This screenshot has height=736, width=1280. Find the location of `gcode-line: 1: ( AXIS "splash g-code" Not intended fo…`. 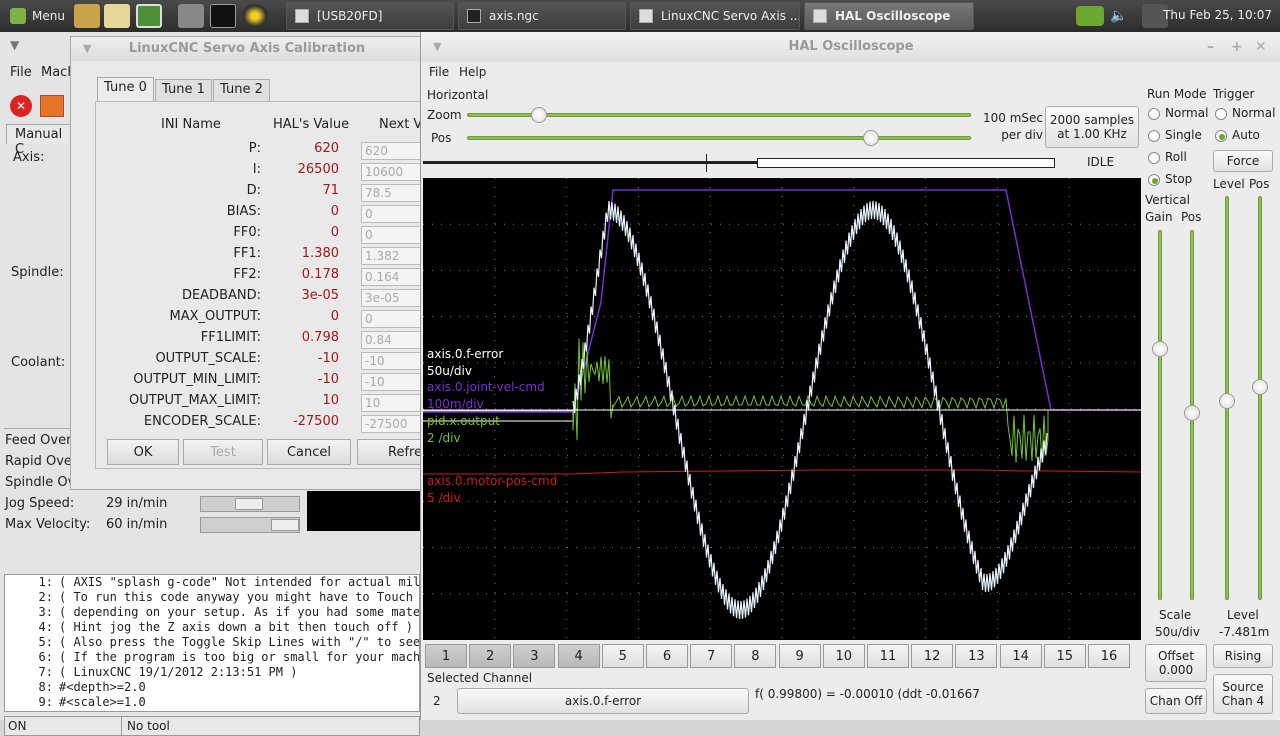

gcode-line: 1: ( AXIS "splash g-code" Not intended fo… is located at coordinates (212, 582).